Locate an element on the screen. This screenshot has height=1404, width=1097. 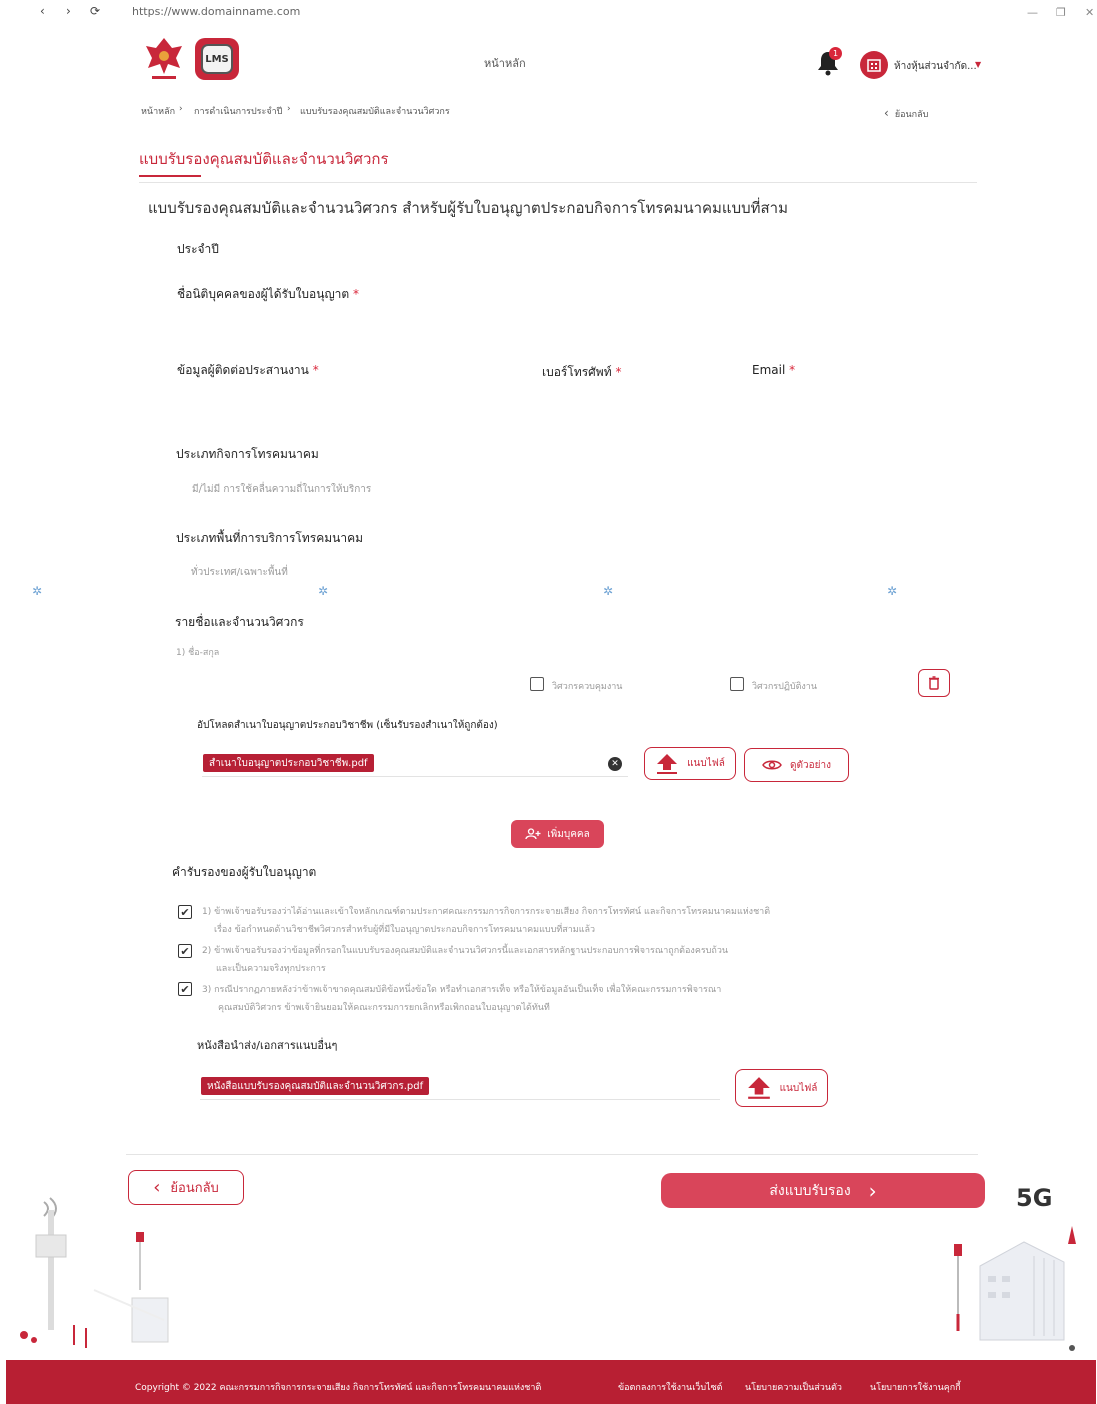
coordinator-label: ข้อมูลผู้ติดต่อประสานงาน * is located at coordinates (248, 370).